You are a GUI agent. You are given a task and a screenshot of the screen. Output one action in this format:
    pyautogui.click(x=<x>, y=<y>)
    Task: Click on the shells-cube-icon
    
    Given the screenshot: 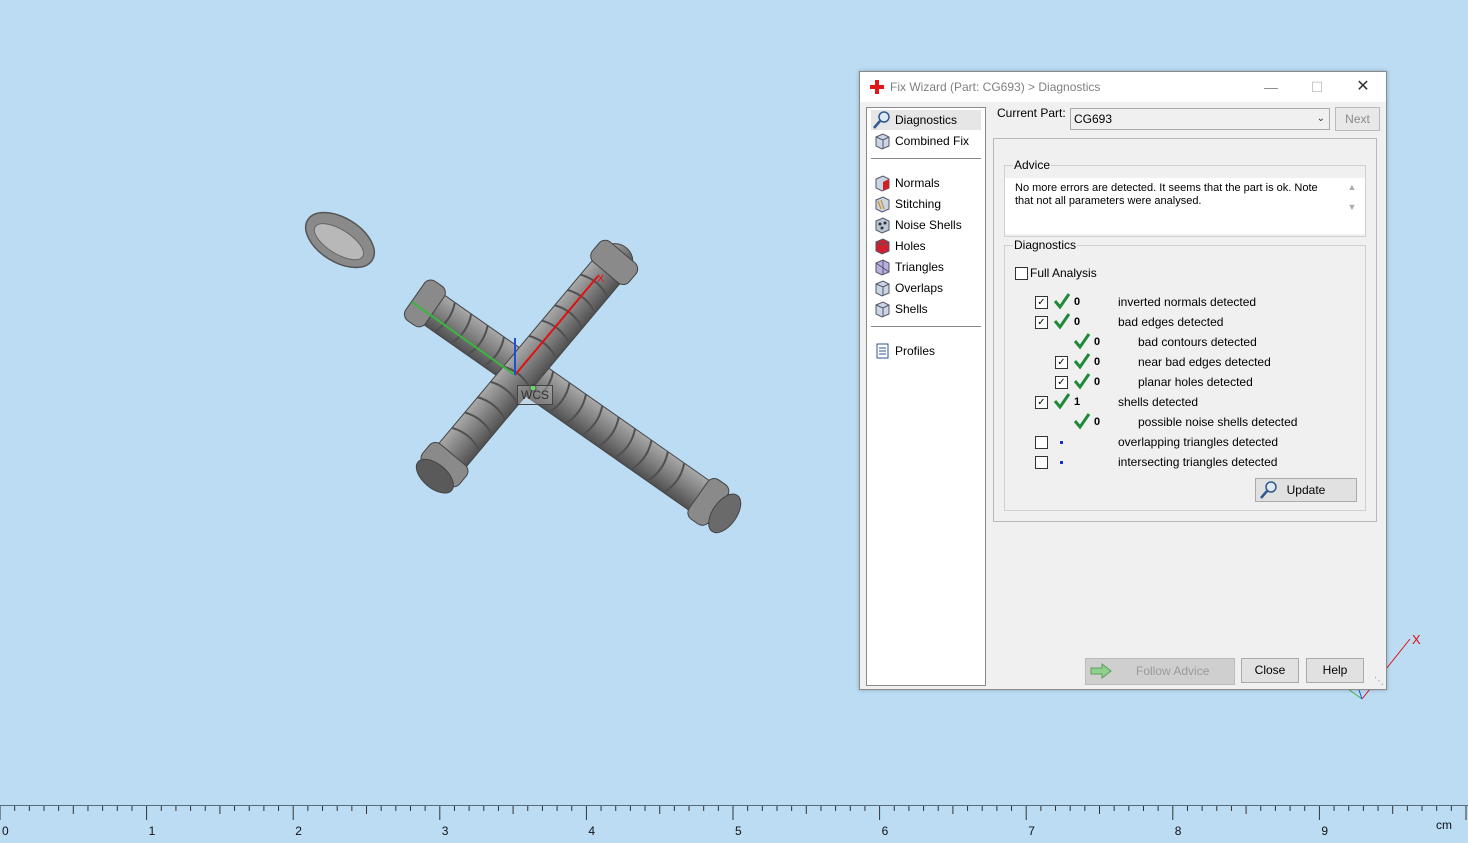 What is the action you would take?
    pyautogui.click(x=882, y=309)
    